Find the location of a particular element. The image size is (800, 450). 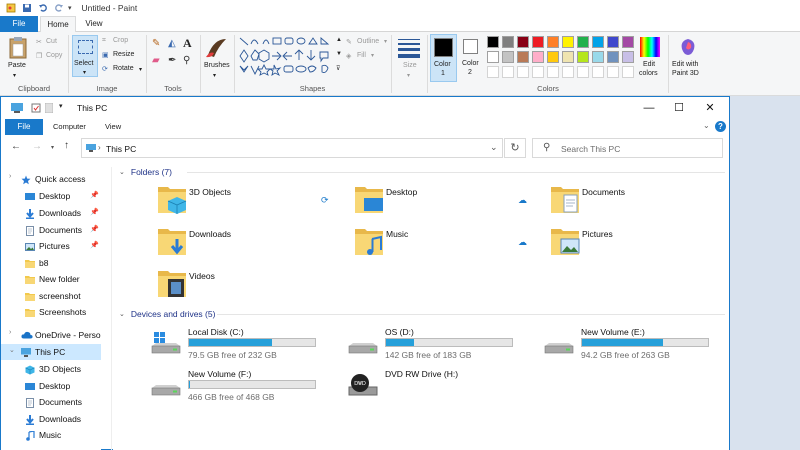

magnifier-icon: ⚲ is located at coordinates (186, 60).